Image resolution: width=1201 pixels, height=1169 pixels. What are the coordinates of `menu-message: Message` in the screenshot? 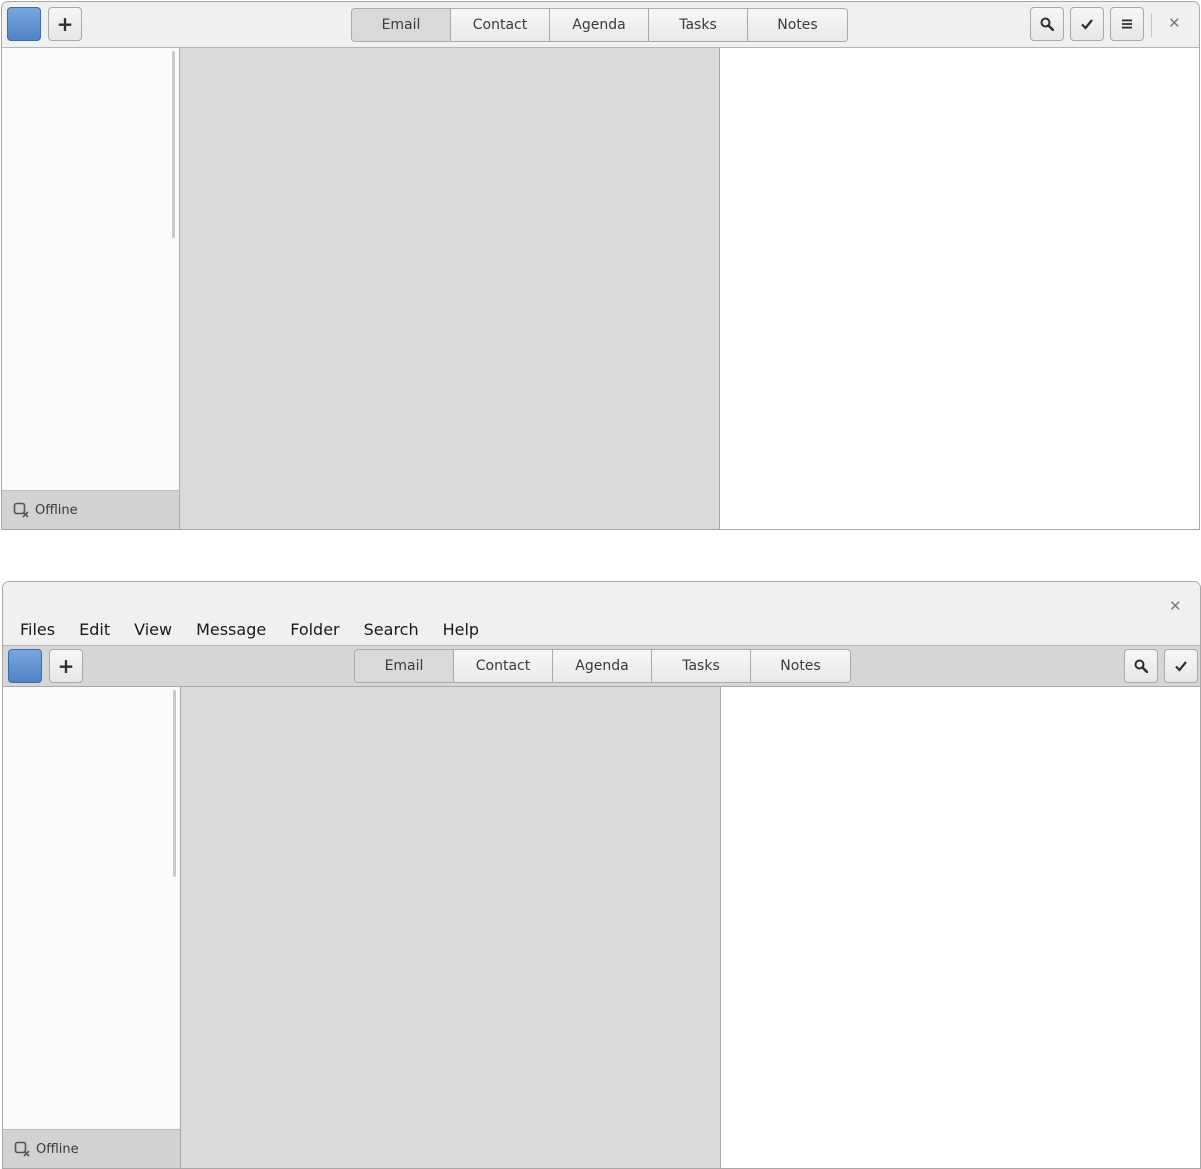 It's located at (231, 629).